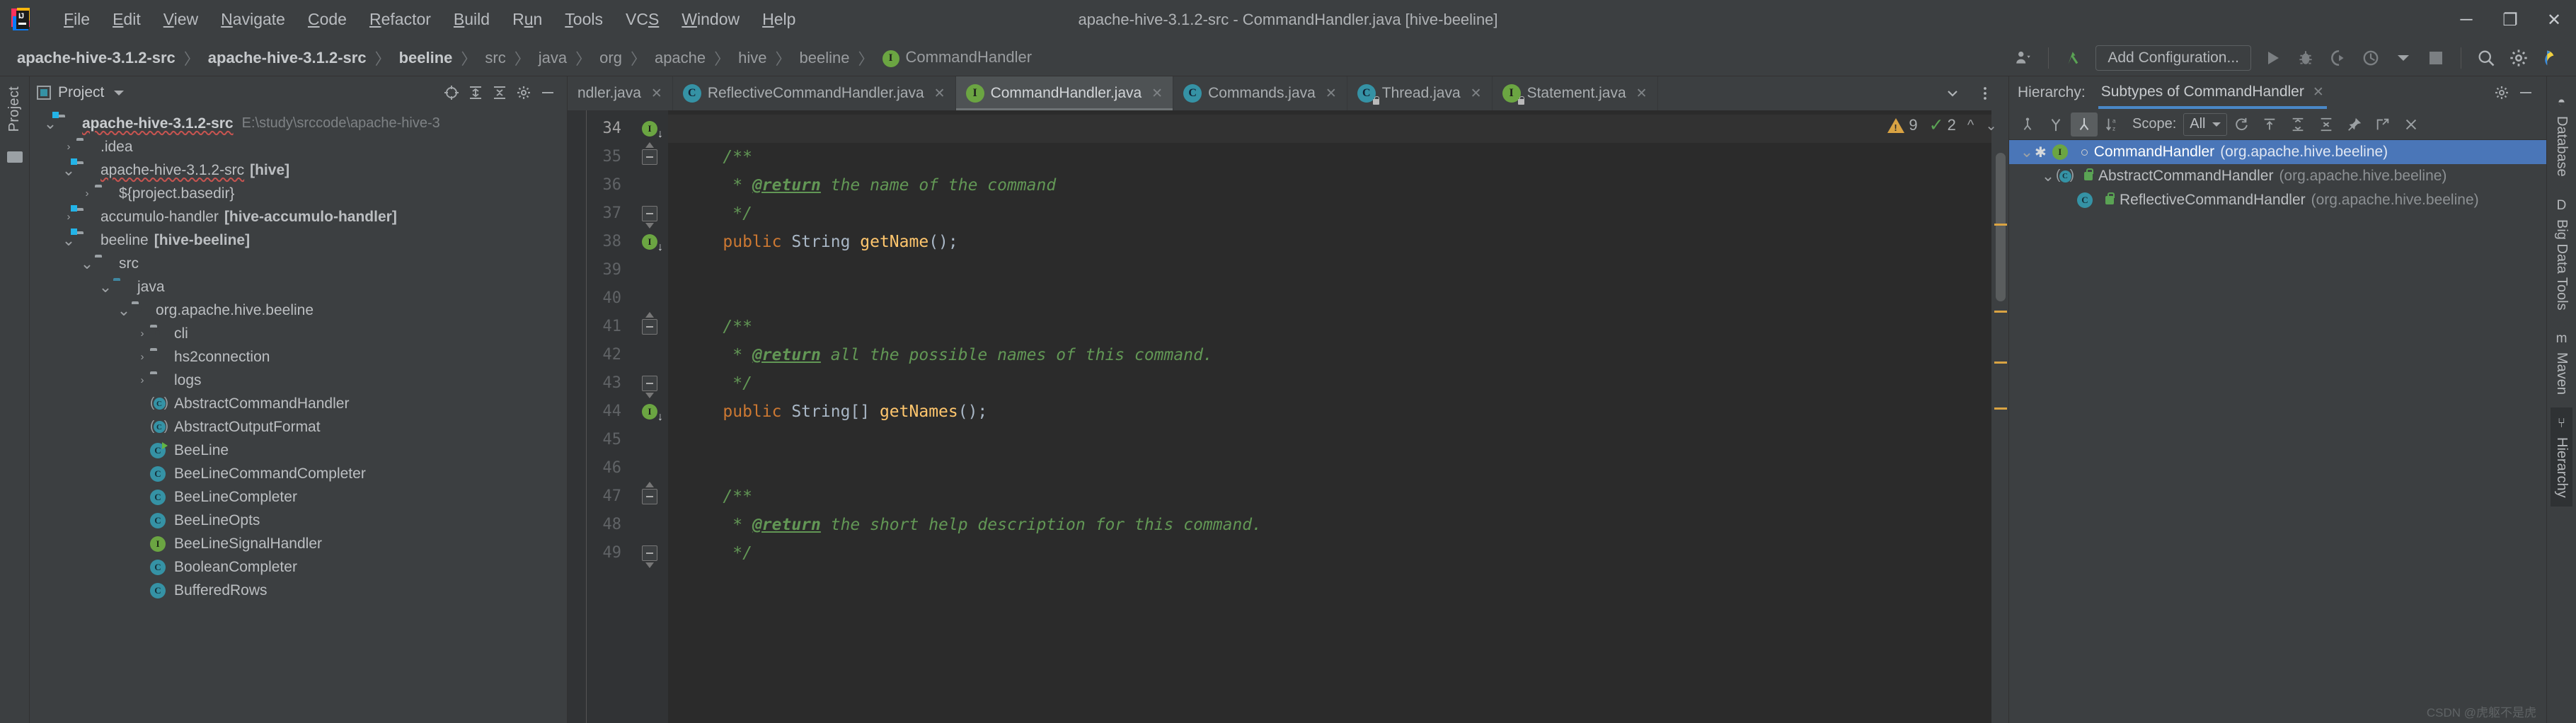 The height and width of the screenshot is (723, 2576). Describe the element at coordinates (610, 58) in the screenshot. I see `breadcrumb-item-5: org` at that location.